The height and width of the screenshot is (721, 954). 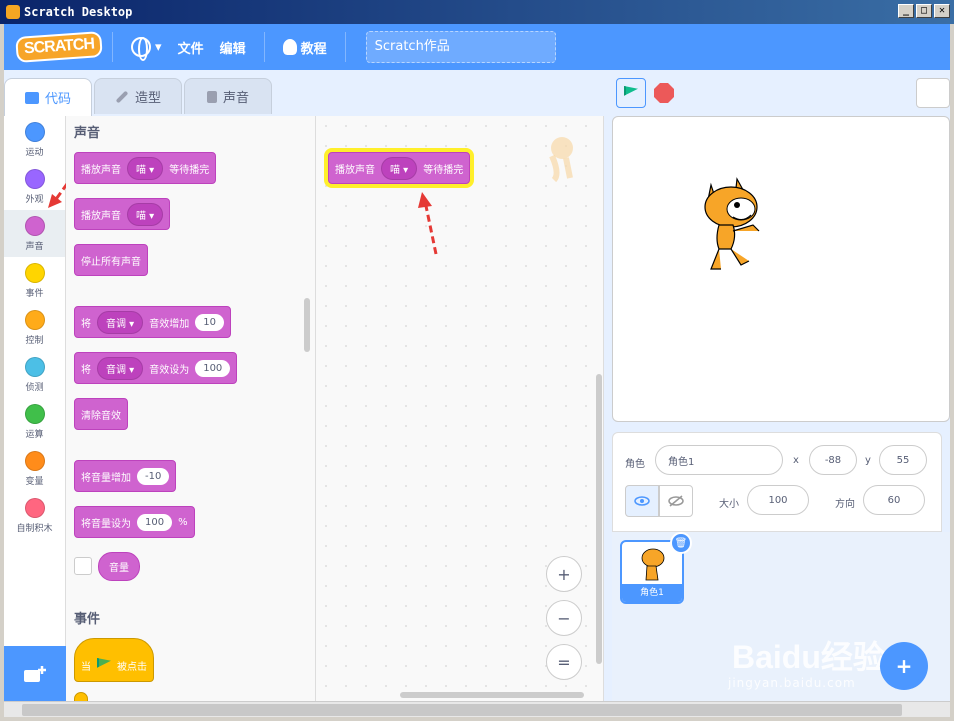 I want to click on green-flag-button, so click(x=631, y=93).